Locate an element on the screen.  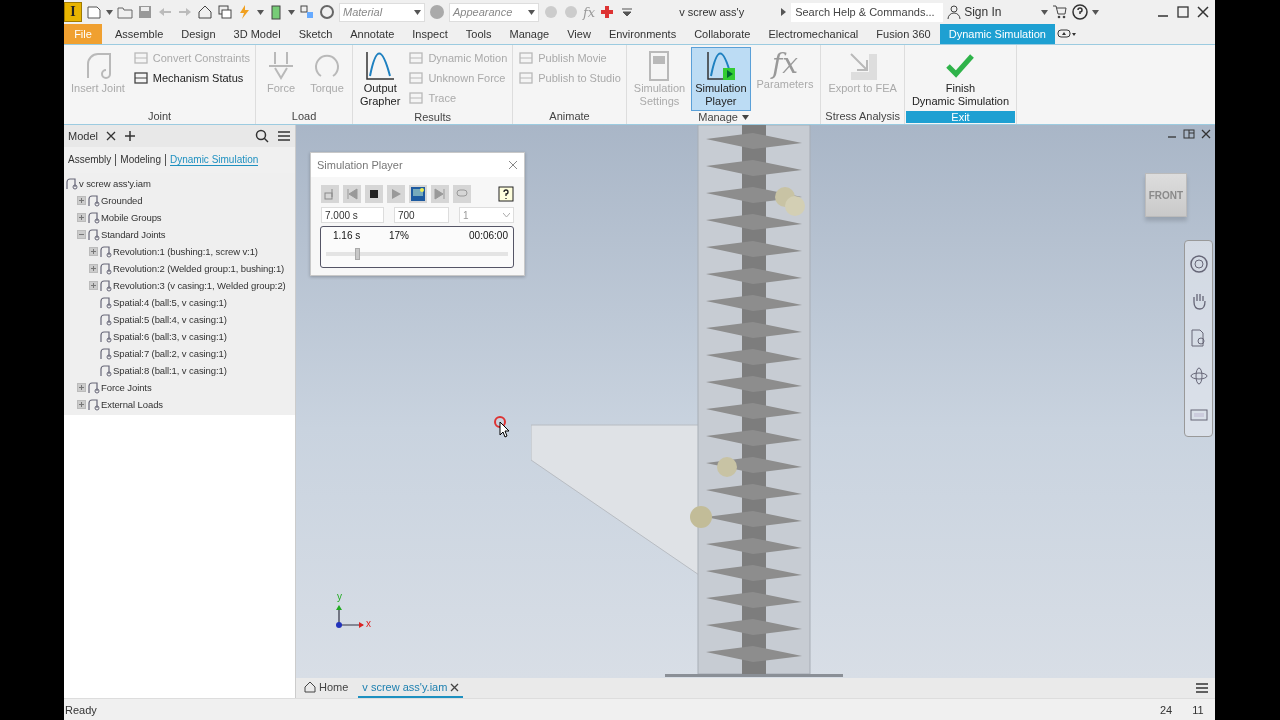
battery-icon is located at coordinates (276, 12).